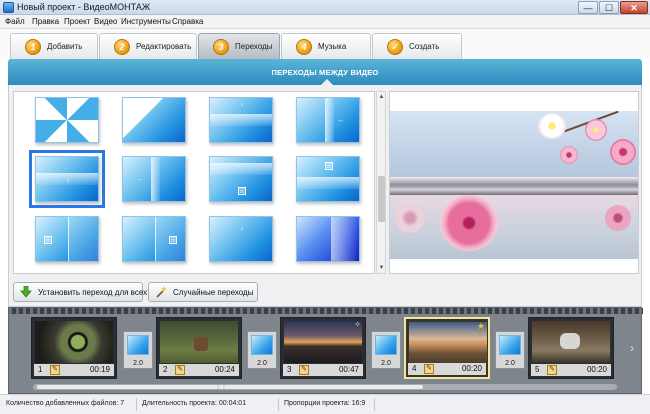 Image resolution: width=650 pixels, height=414 pixels. What do you see at coordinates (74, 348) in the screenshot?
I see `clip-1: 1 ✎ 00:19` at bounding box center [74, 348].